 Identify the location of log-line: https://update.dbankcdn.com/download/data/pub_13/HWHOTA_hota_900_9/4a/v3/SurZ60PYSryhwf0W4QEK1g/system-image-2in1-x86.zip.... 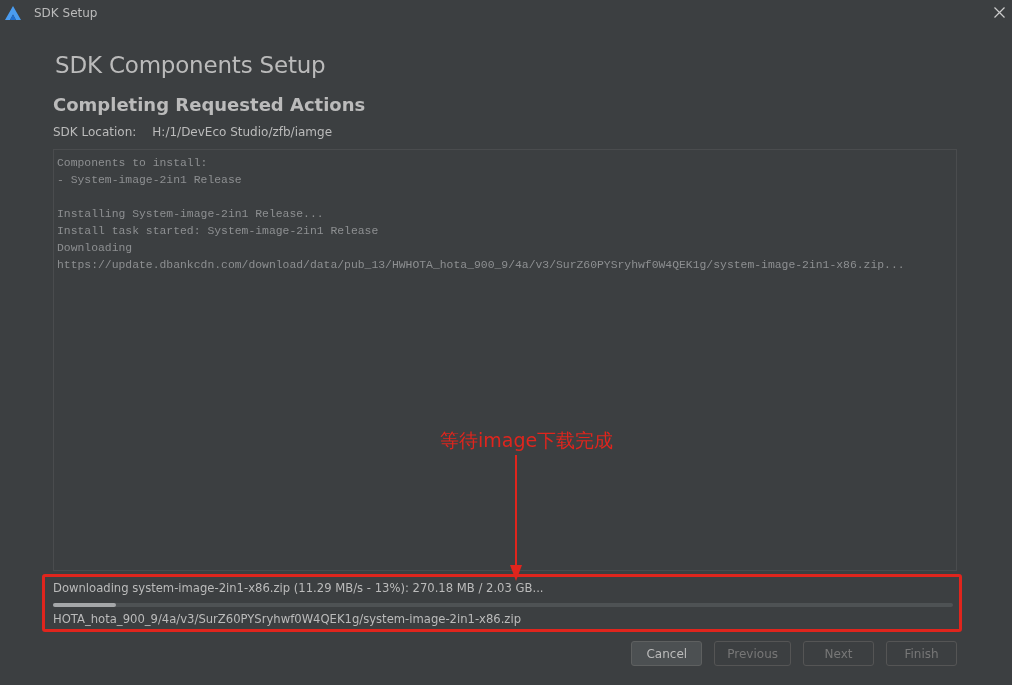
(481, 265).